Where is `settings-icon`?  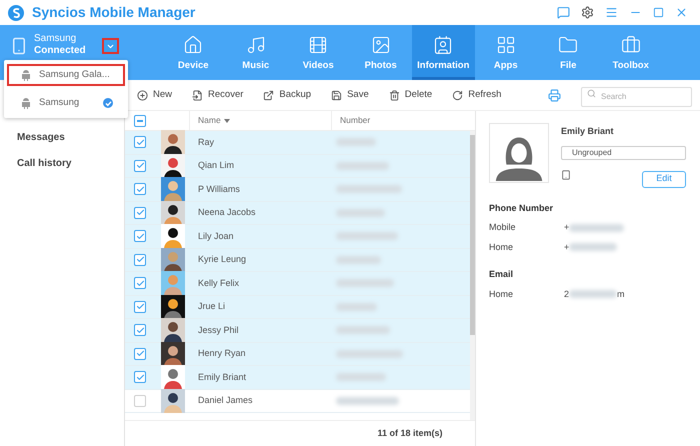
settings-icon is located at coordinates (587, 12).